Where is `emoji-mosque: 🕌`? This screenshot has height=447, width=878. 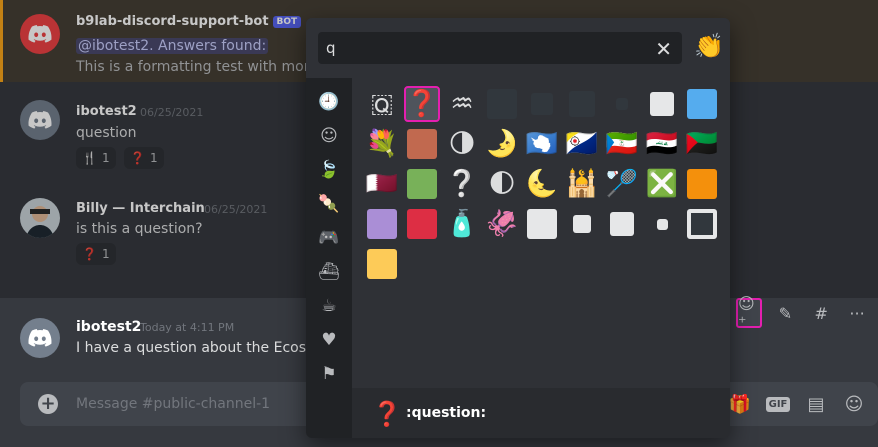
emoji-mosque: 🕌 is located at coordinates (582, 184).